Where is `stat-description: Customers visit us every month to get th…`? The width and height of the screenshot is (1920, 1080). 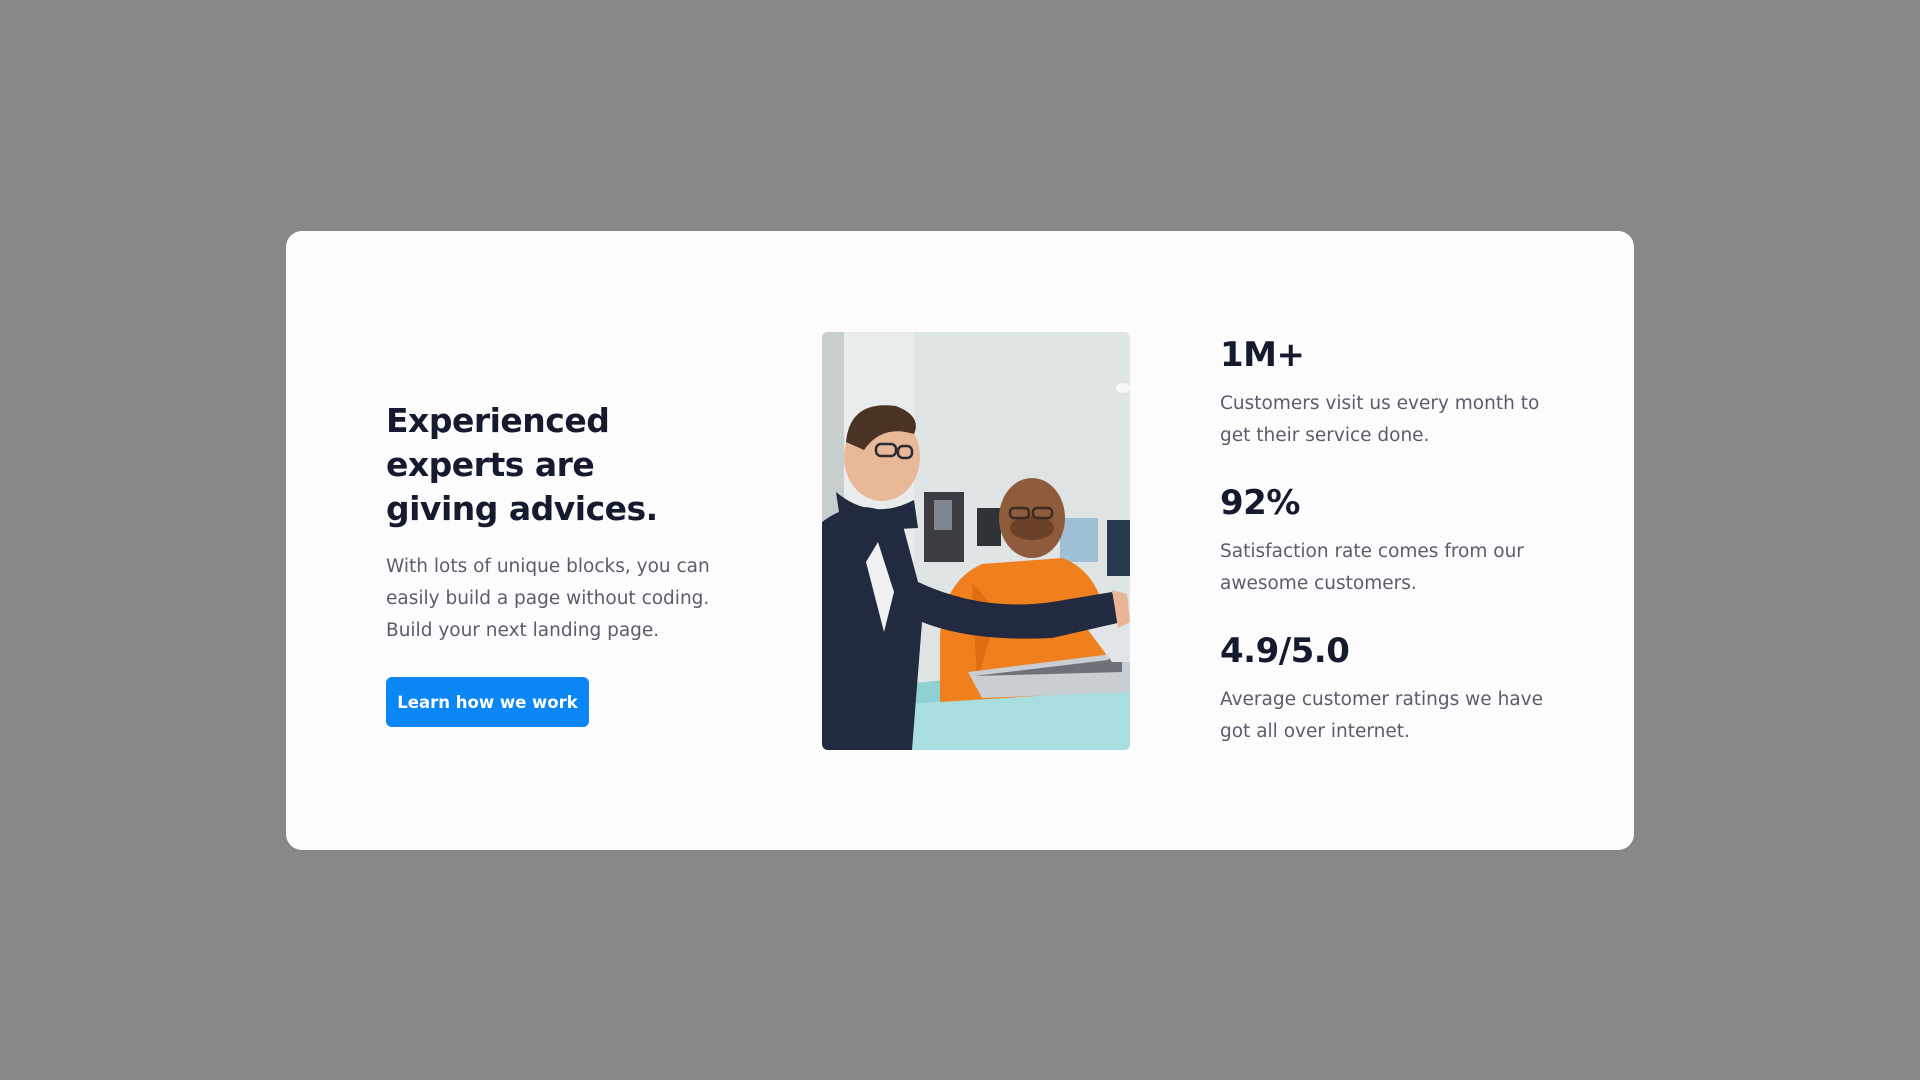 stat-description: Customers visit us every month to get th… is located at coordinates (1380, 419).